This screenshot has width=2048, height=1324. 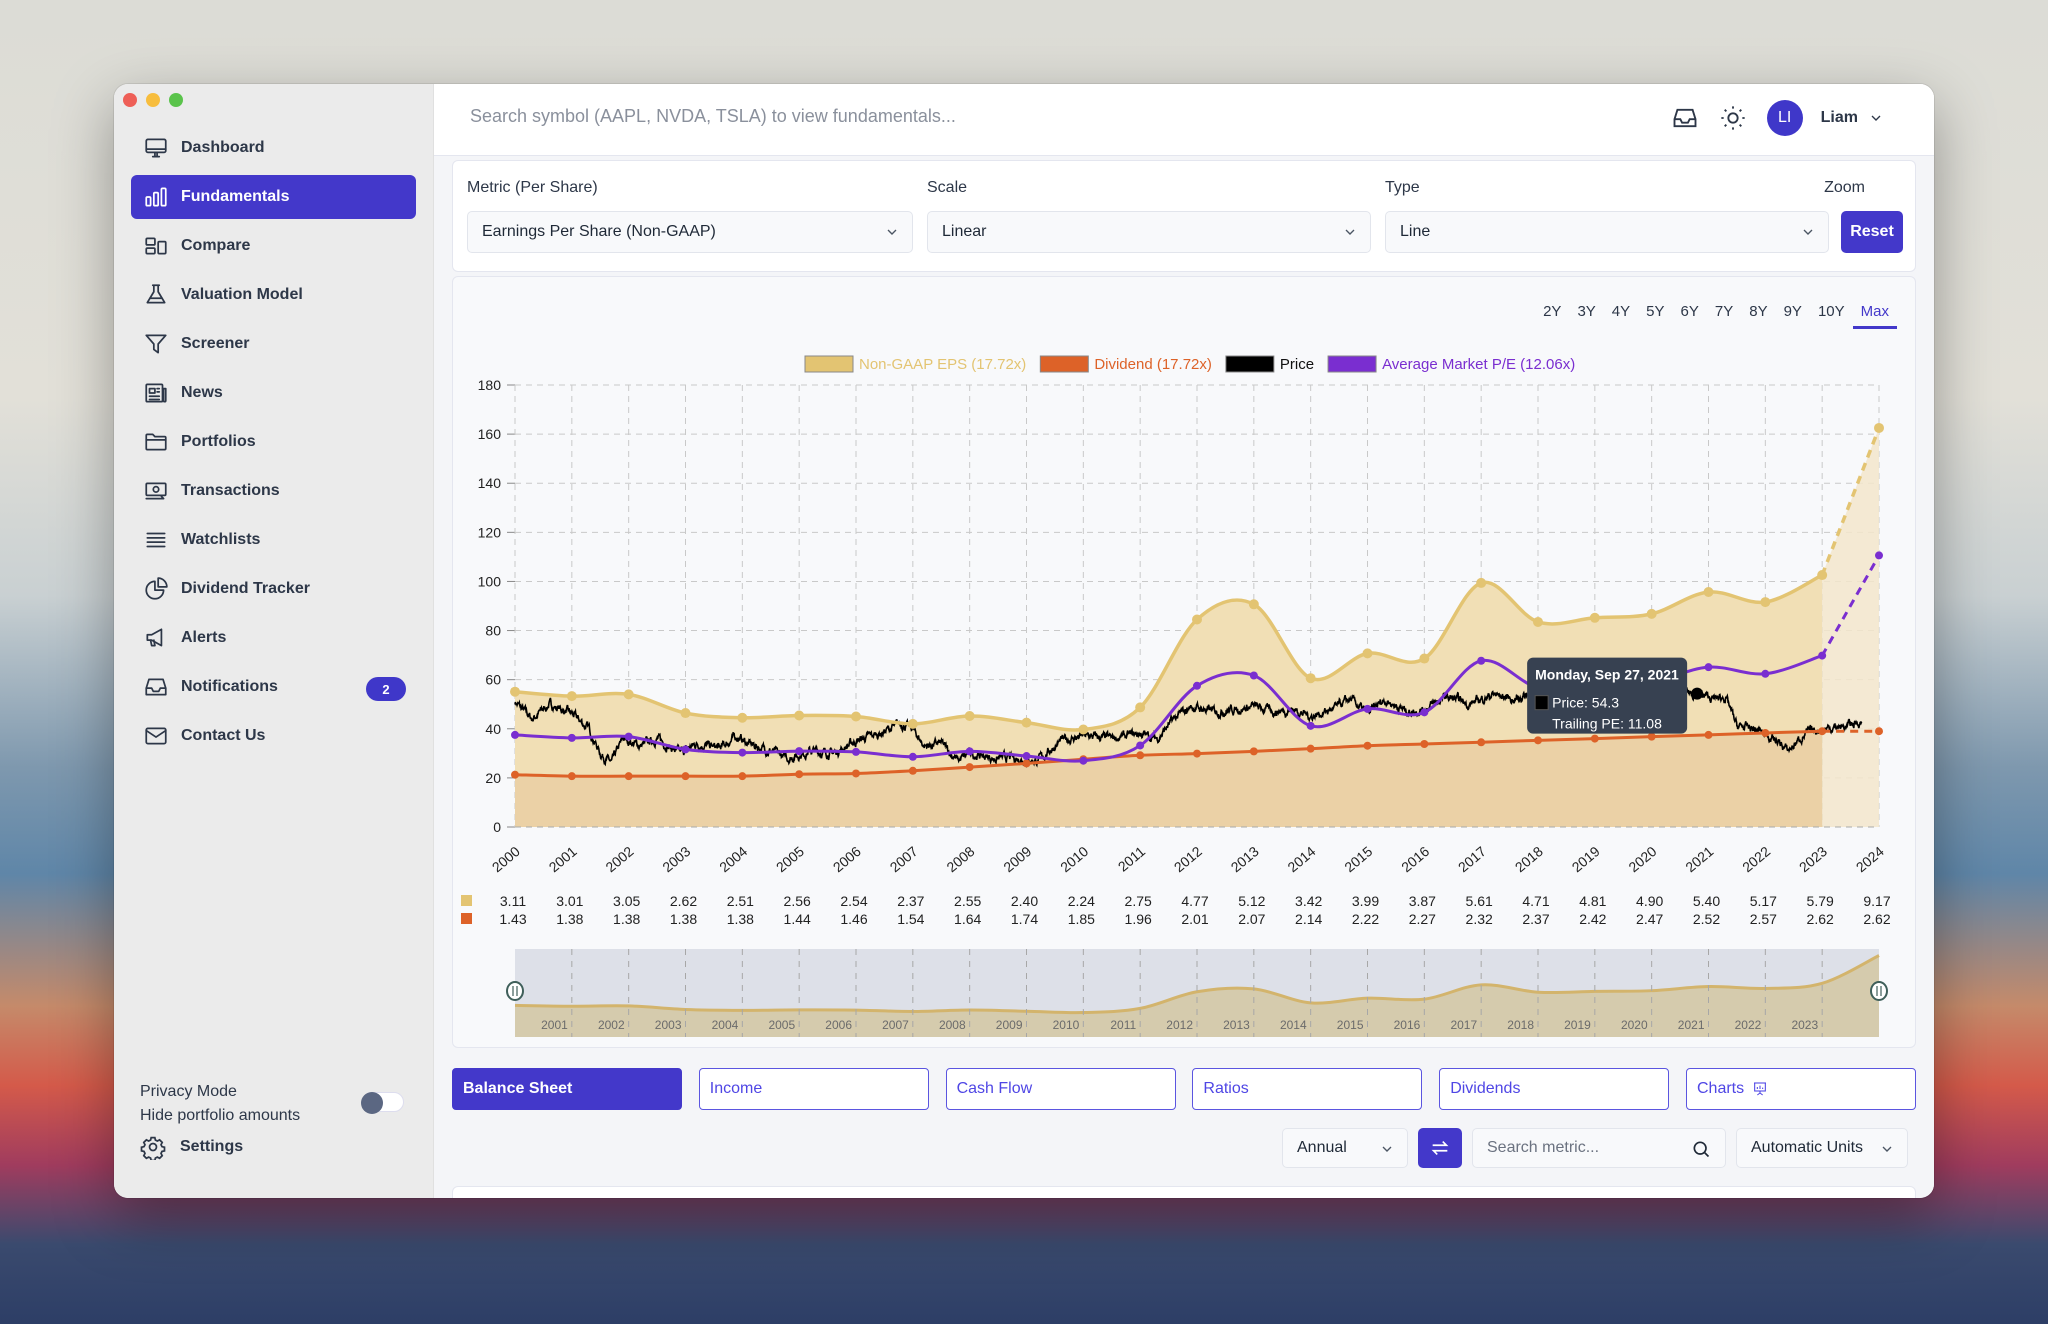 I want to click on eps-table-value: 5.40, so click(x=1706, y=901).